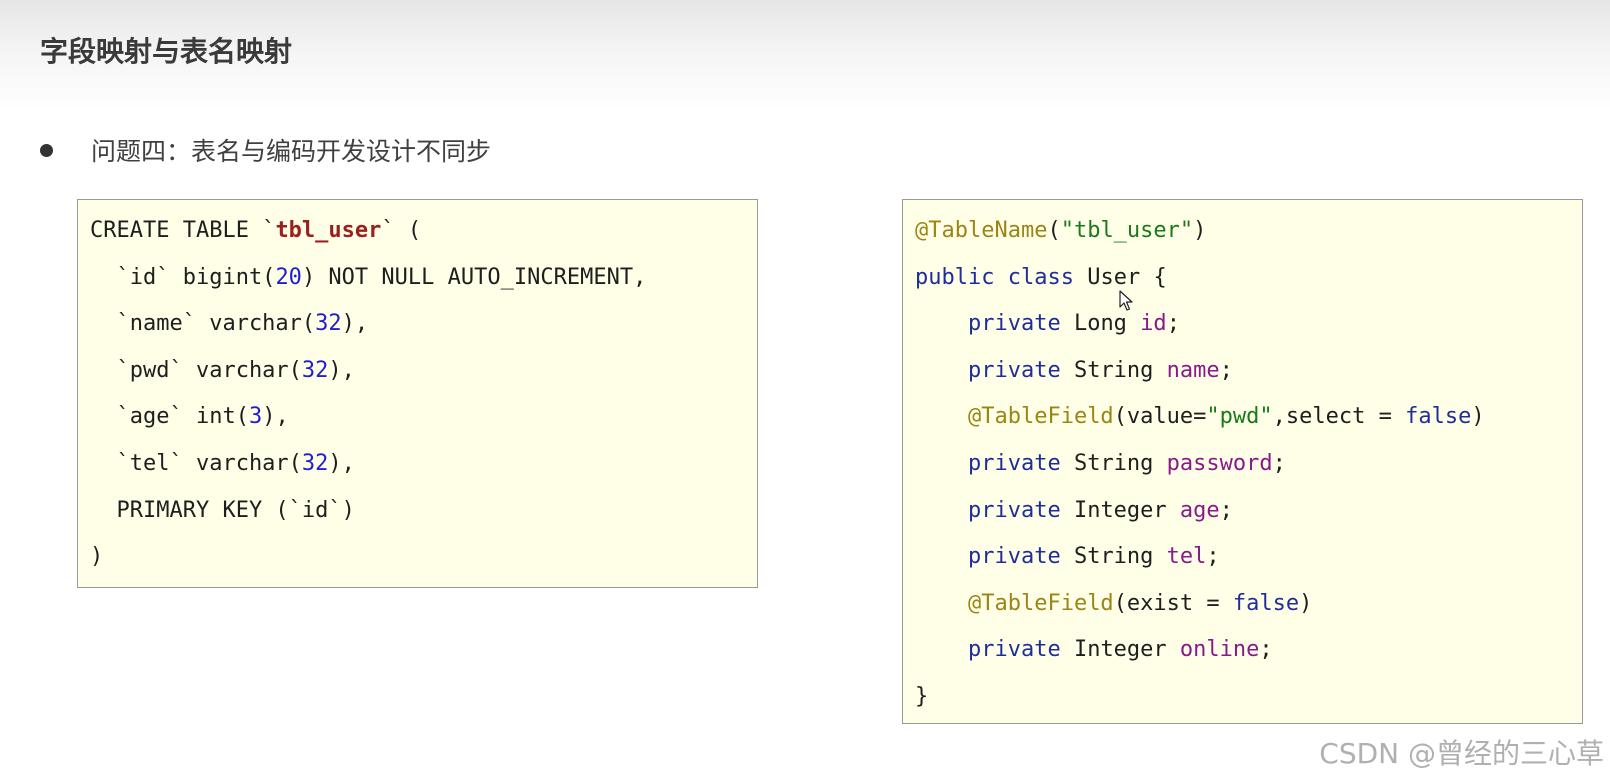  Describe the element at coordinates (328, 230) in the screenshot. I see `code-token: tbl_user` at that location.